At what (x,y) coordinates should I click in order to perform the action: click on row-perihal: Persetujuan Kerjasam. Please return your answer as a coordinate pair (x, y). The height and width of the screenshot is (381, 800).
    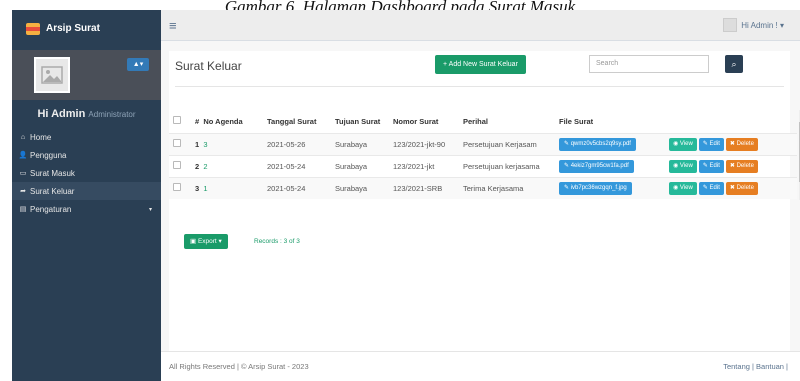
    Looking at the image, I should click on (507, 143).